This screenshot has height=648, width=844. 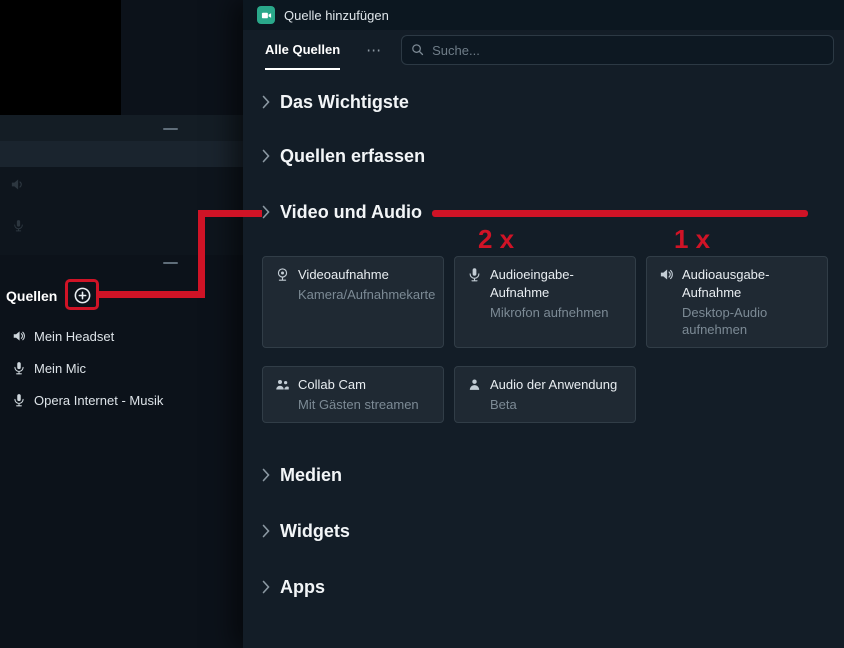 I want to click on card-text: Audioeingabe-Aufnahme Mikrofon aufnehmen, so click(x=556, y=293).